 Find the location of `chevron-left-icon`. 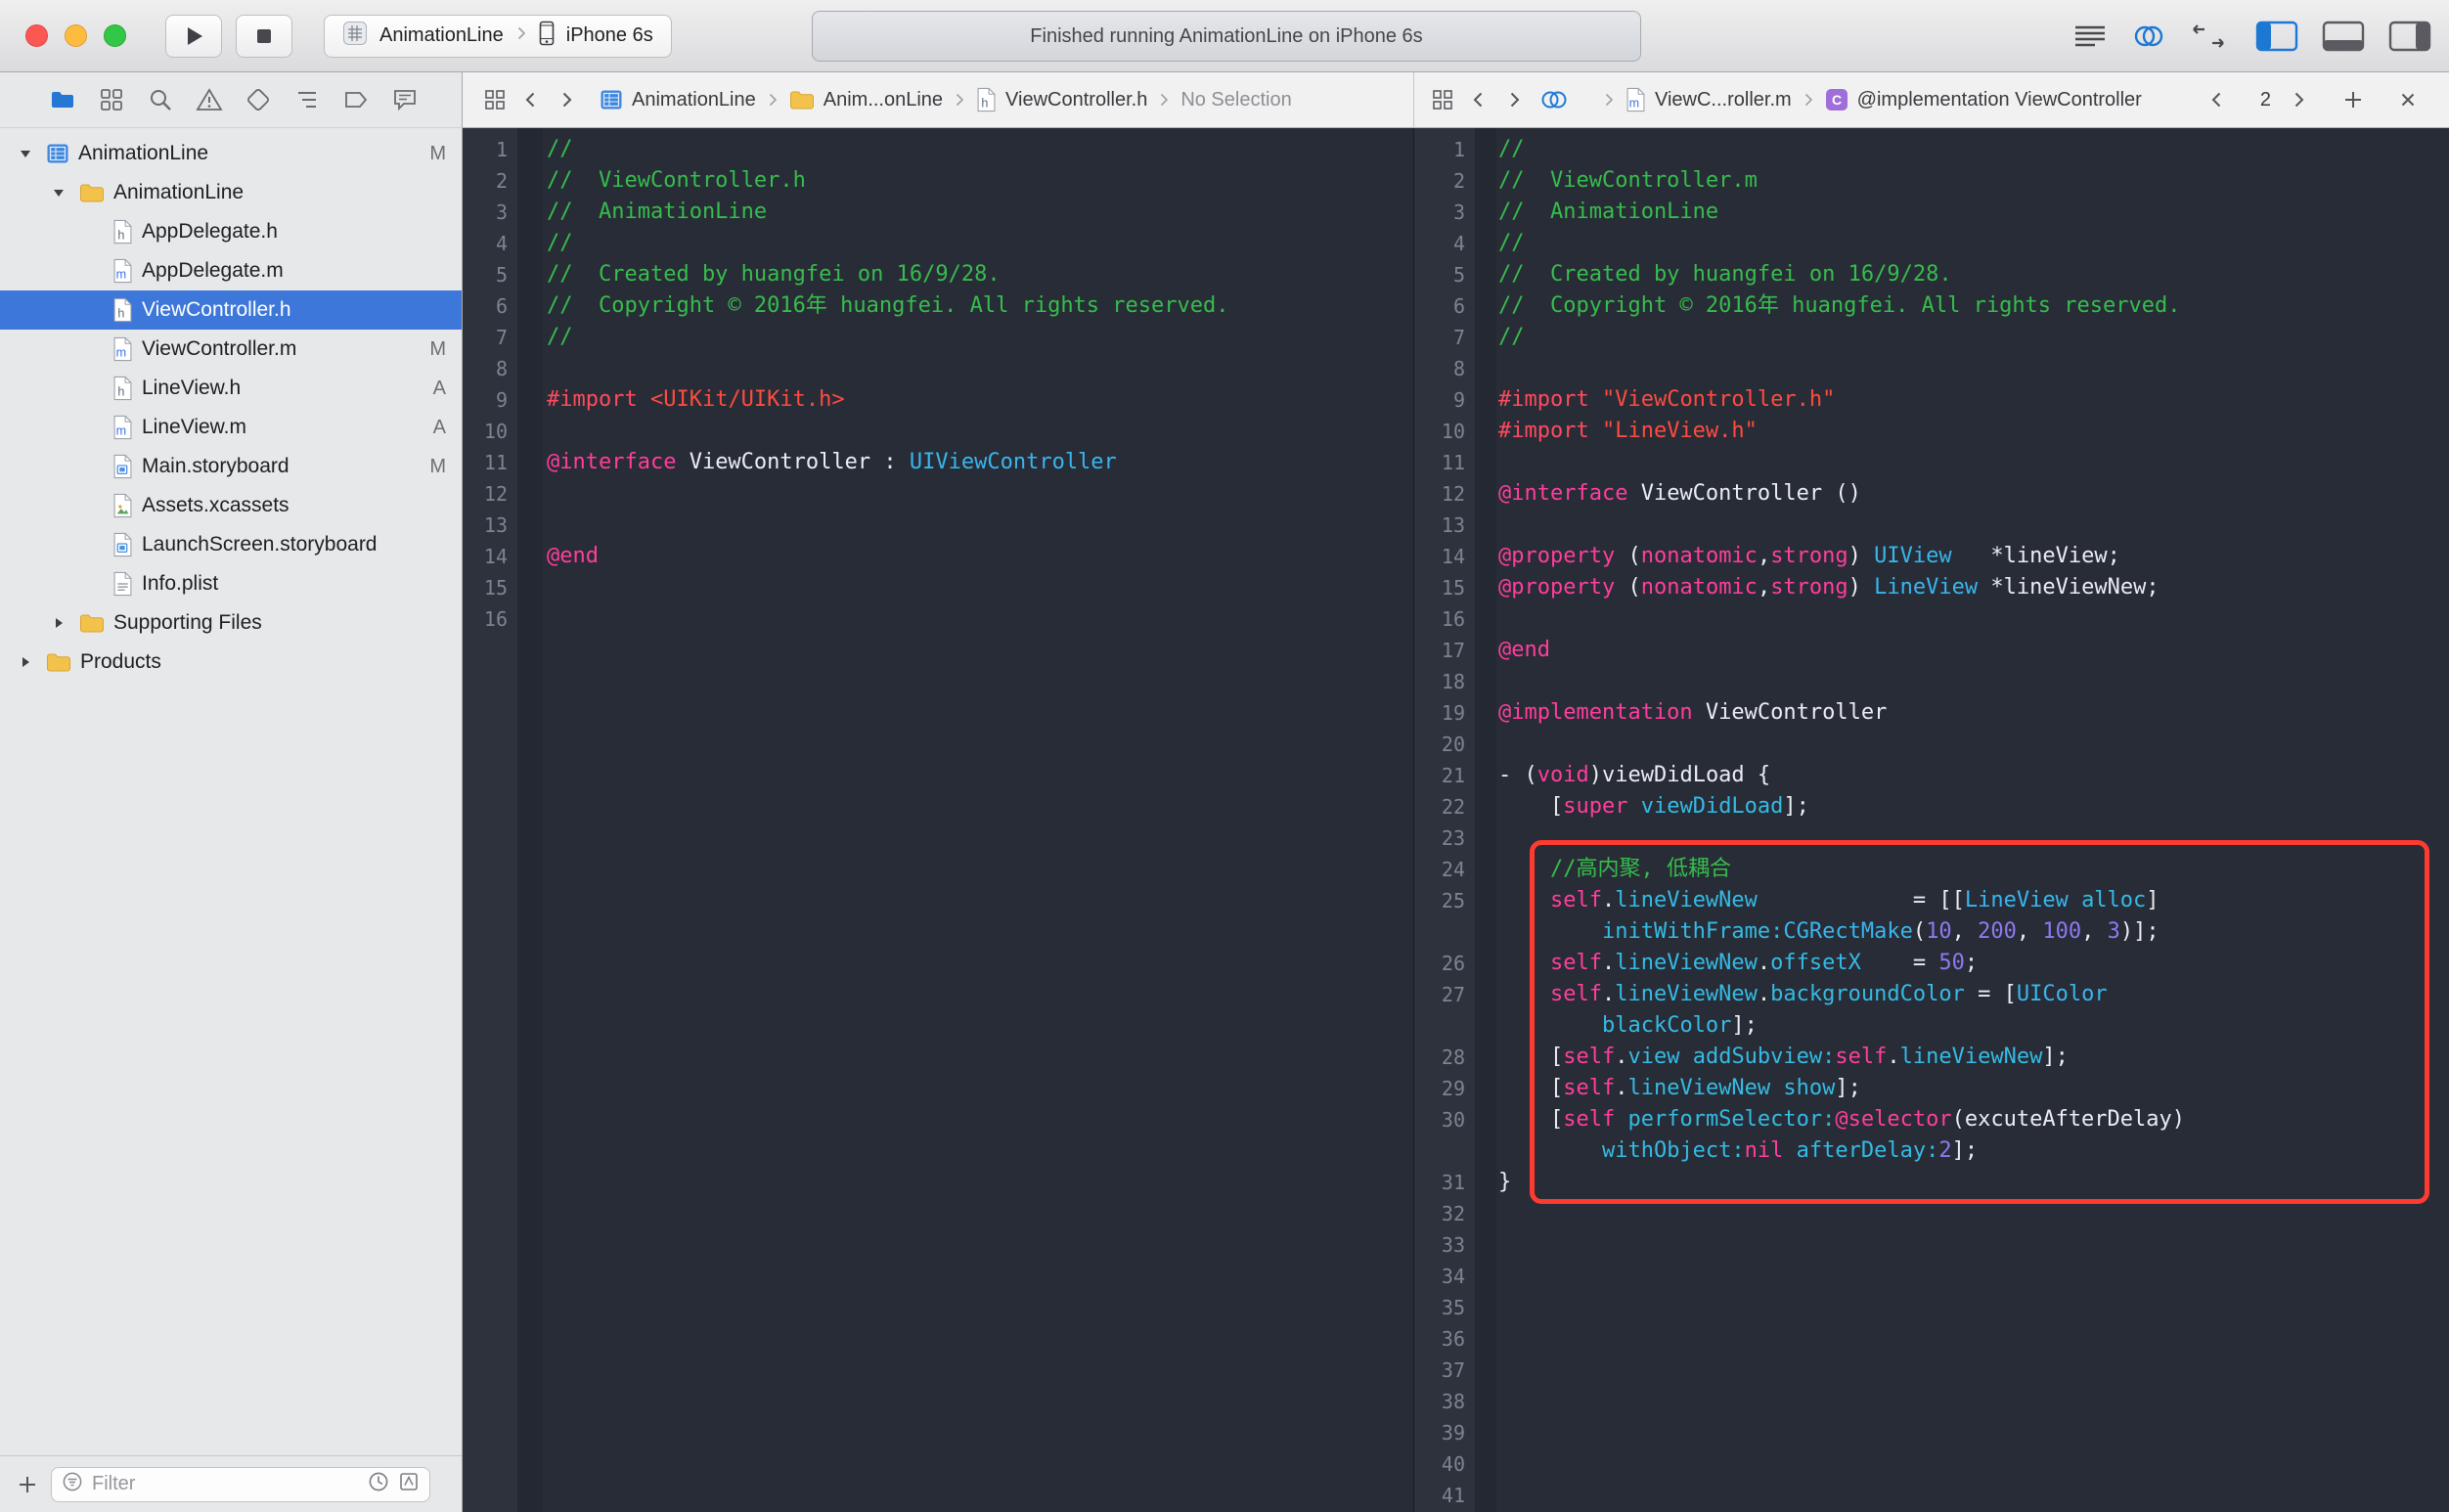

chevron-left-icon is located at coordinates (1479, 100).